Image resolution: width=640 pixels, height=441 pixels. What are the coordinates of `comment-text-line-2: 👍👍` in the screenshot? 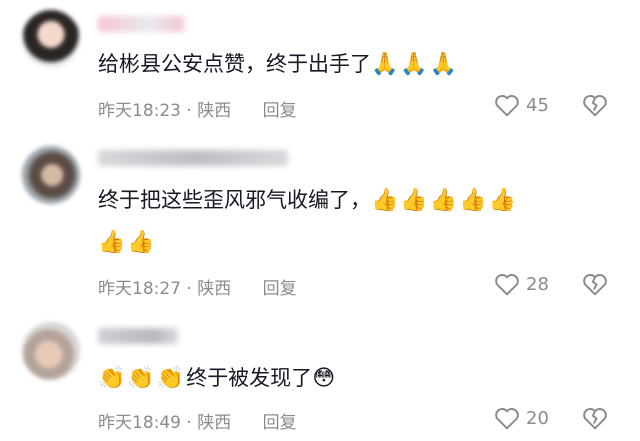 It's located at (127, 242).